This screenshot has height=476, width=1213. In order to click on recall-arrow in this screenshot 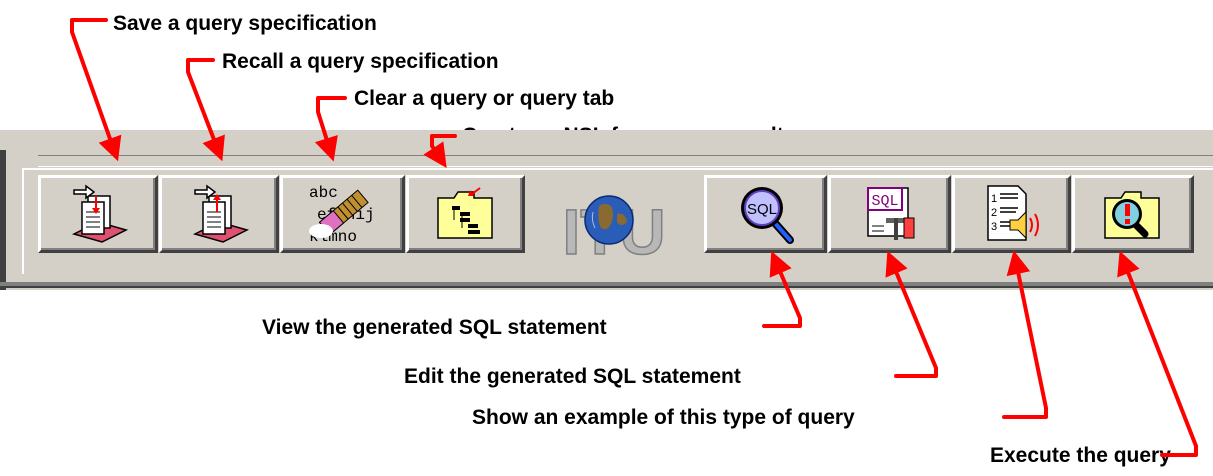, I will do `click(205, 110)`.